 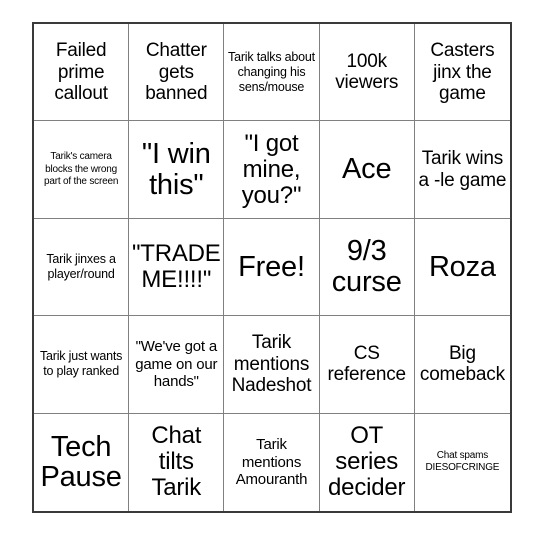 I want to click on bingo-cell-label: Ace, so click(x=367, y=169).